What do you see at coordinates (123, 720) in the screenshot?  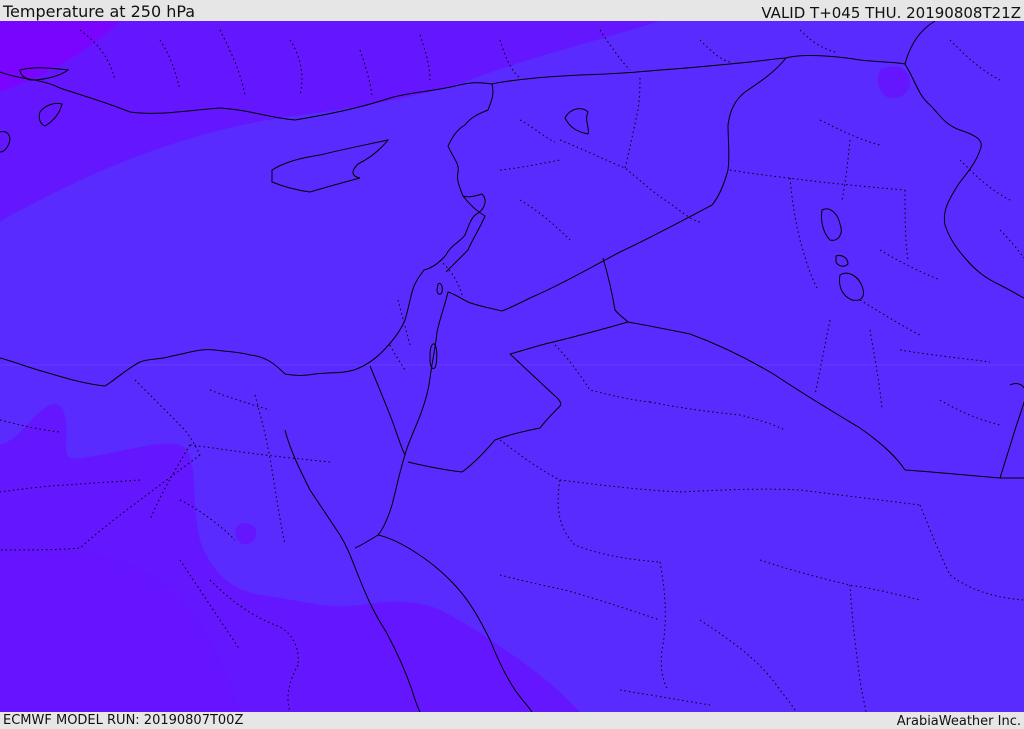 I see `model-run: ECMWF MODEL RUN: 20190807T00Z` at bounding box center [123, 720].